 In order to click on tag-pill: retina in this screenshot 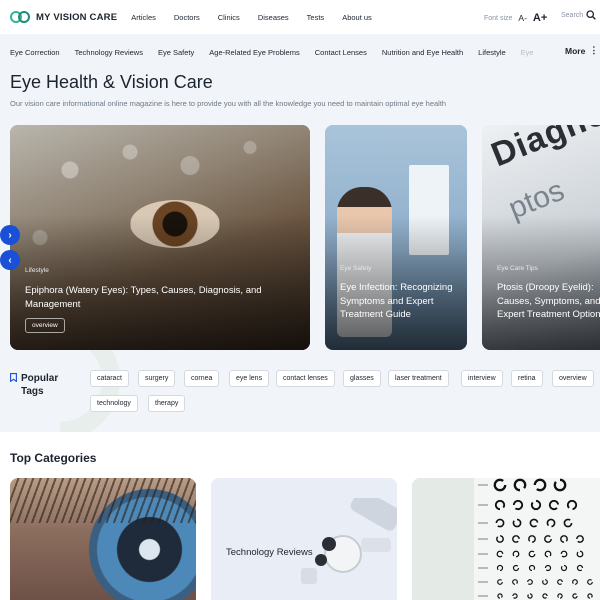, I will do `click(527, 378)`.